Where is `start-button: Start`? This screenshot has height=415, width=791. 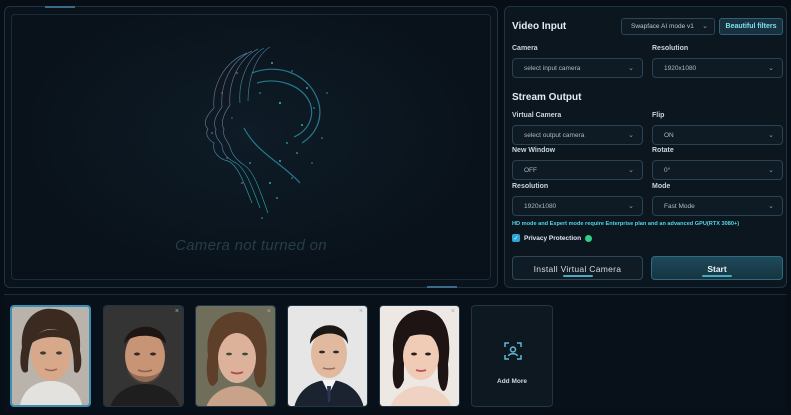 start-button: Start is located at coordinates (717, 268).